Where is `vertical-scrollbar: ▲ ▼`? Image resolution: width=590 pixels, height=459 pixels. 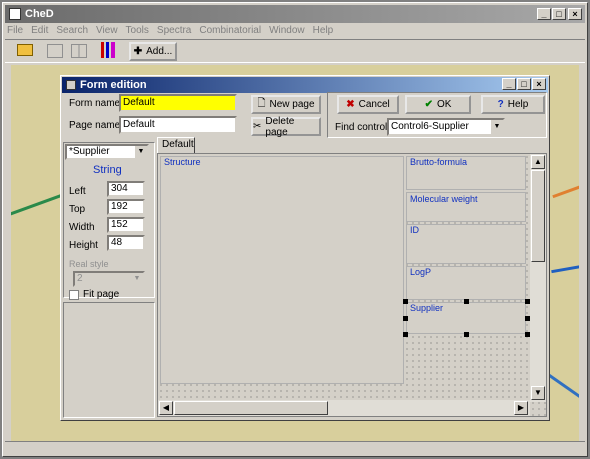 vertical-scrollbar: ▲ ▼ is located at coordinates (538, 278).